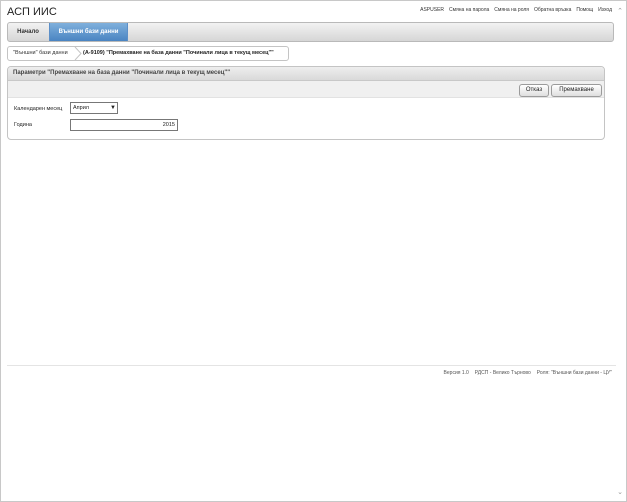 This screenshot has width=627, height=502. I want to click on nav-tab-external-db: Външни бази данни, so click(88, 32).